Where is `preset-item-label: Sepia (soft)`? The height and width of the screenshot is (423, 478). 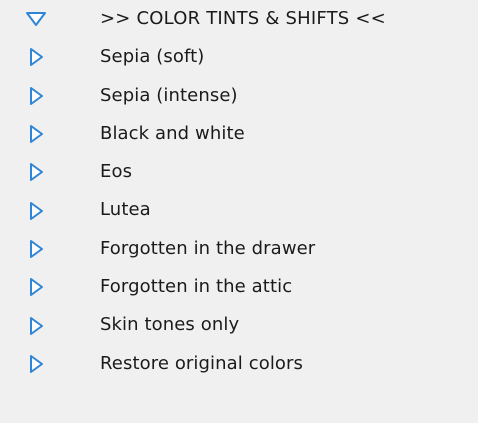
preset-item-label: Sepia (soft) is located at coordinates (152, 57).